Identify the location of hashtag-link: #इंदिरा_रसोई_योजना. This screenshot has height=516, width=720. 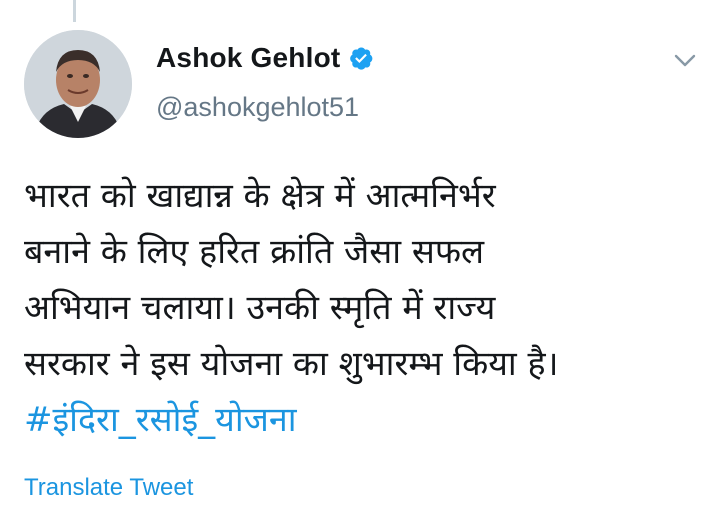
(364, 420).